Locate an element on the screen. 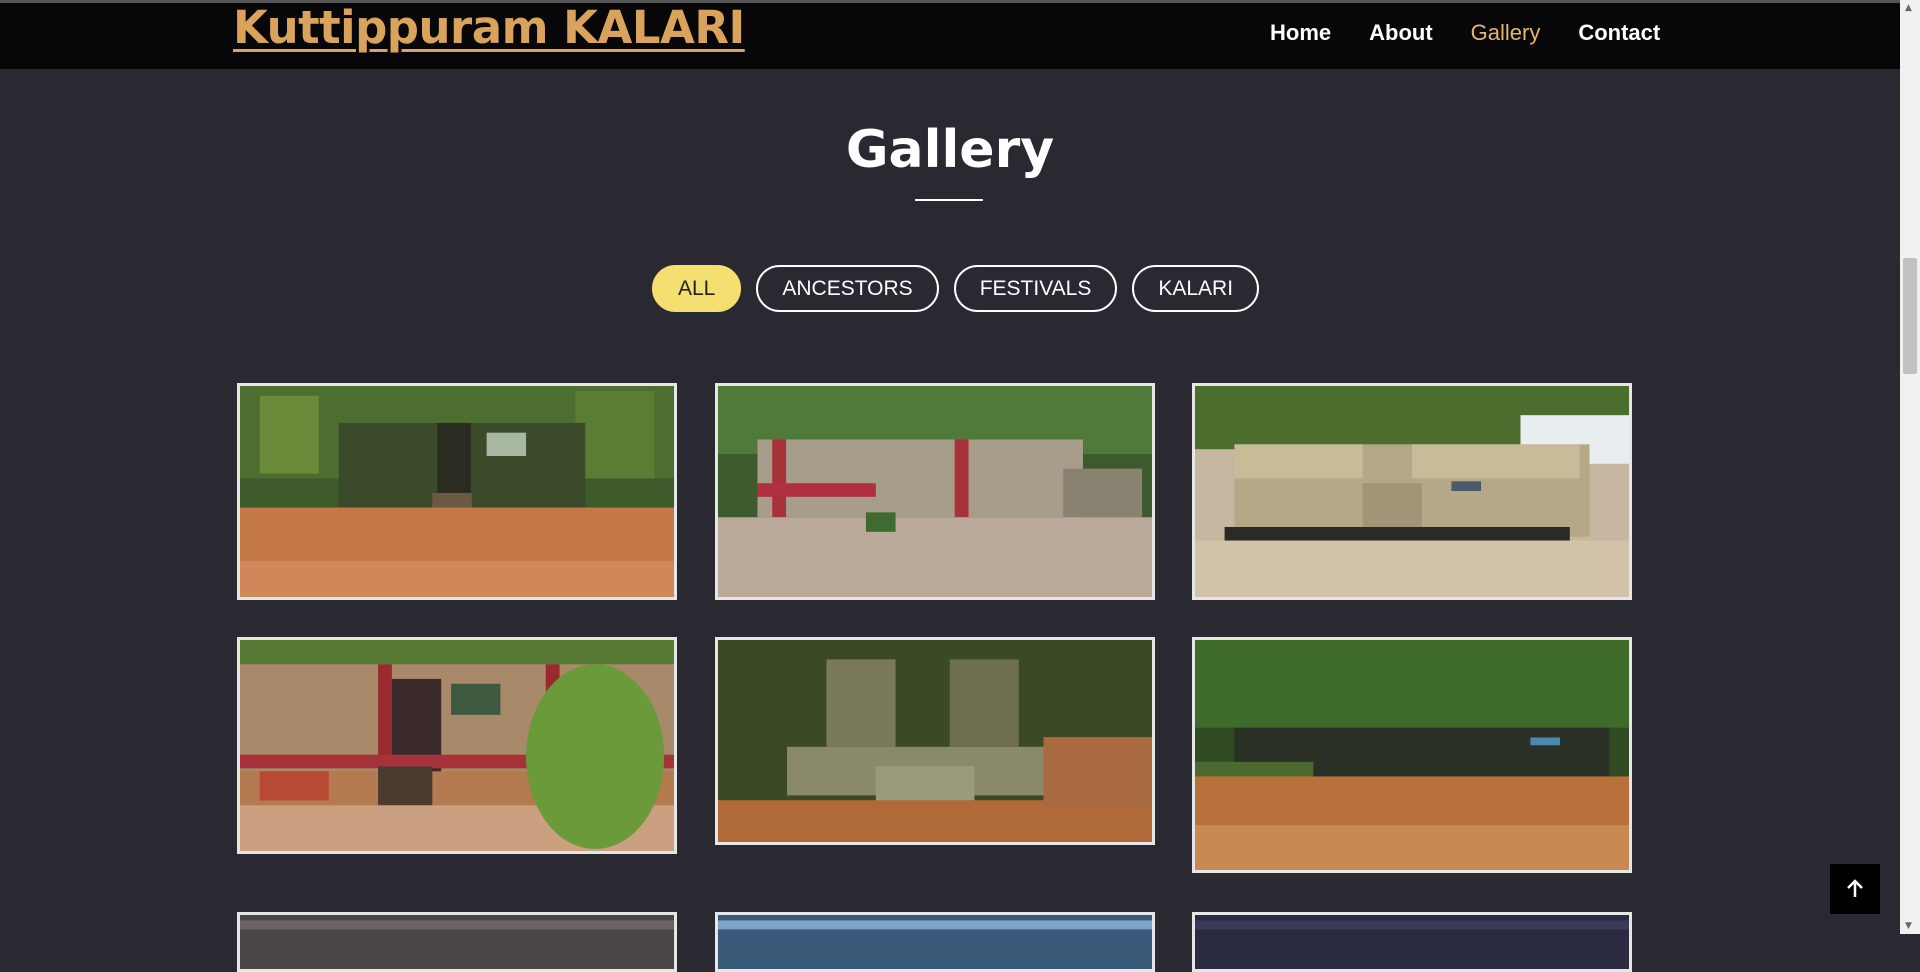  nav-contact: Contact is located at coordinates (1619, 33).